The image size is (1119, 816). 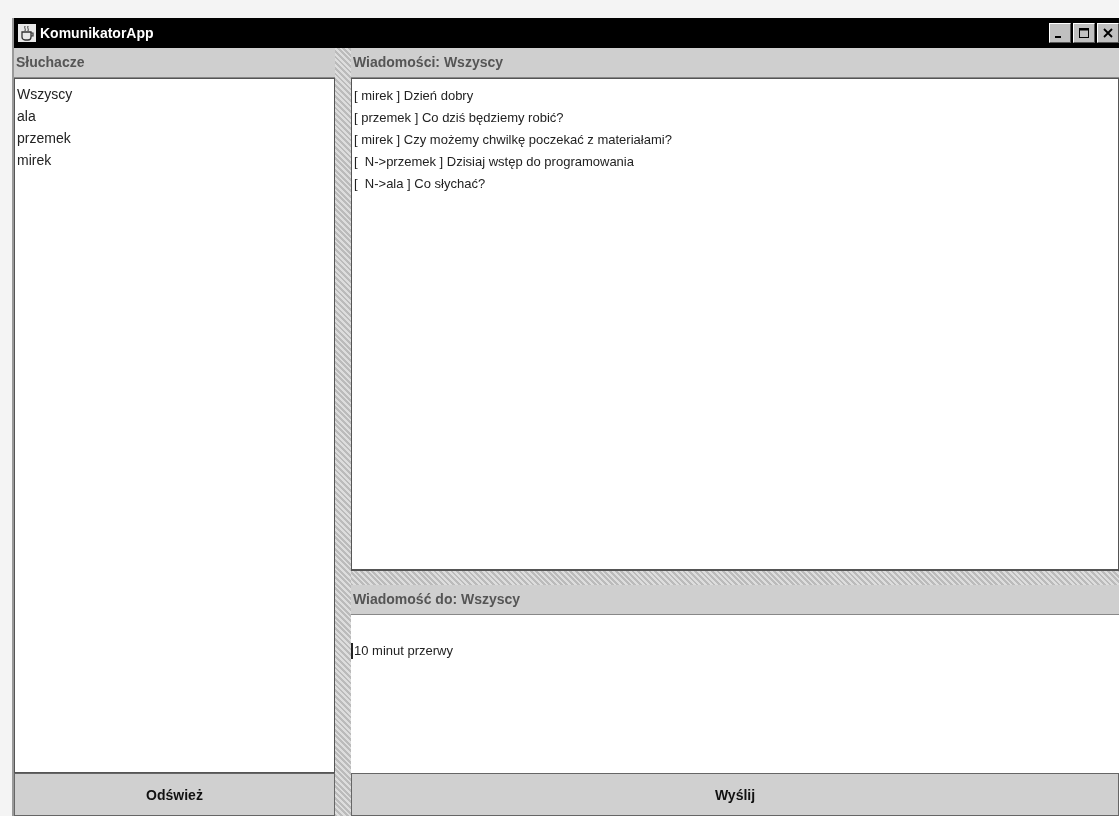 I want to click on maximize-icon, so click(x=1084, y=33).